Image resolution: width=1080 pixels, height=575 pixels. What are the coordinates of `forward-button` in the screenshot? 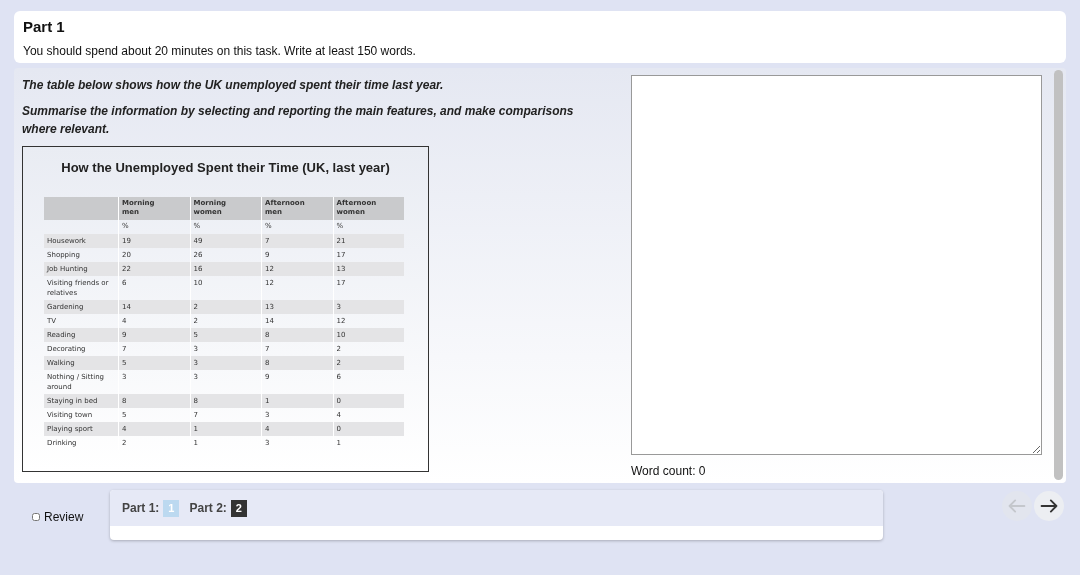 It's located at (1049, 506).